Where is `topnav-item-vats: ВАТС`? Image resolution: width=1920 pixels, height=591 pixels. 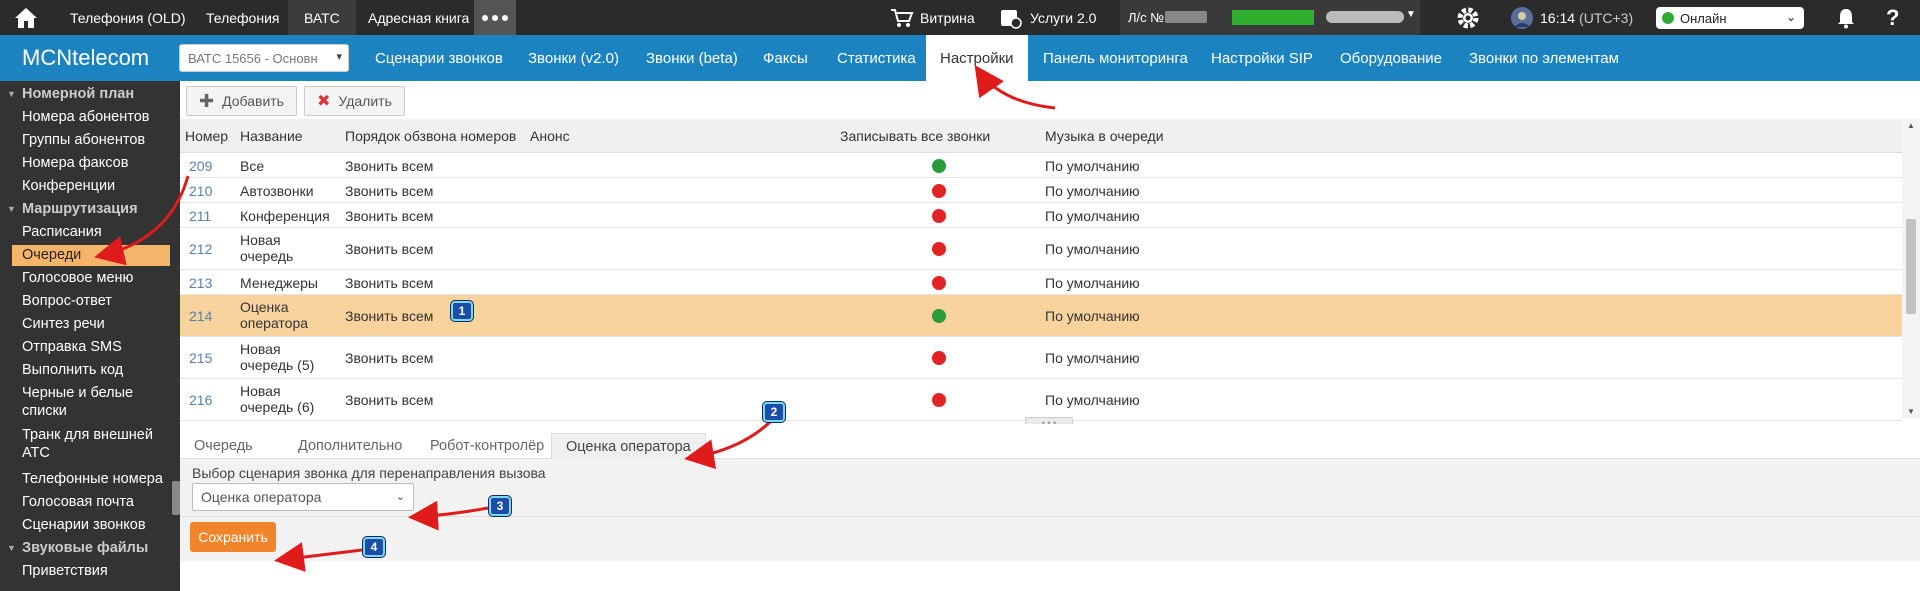 topnav-item-vats: ВАТС is located at coordinates (322, 17).